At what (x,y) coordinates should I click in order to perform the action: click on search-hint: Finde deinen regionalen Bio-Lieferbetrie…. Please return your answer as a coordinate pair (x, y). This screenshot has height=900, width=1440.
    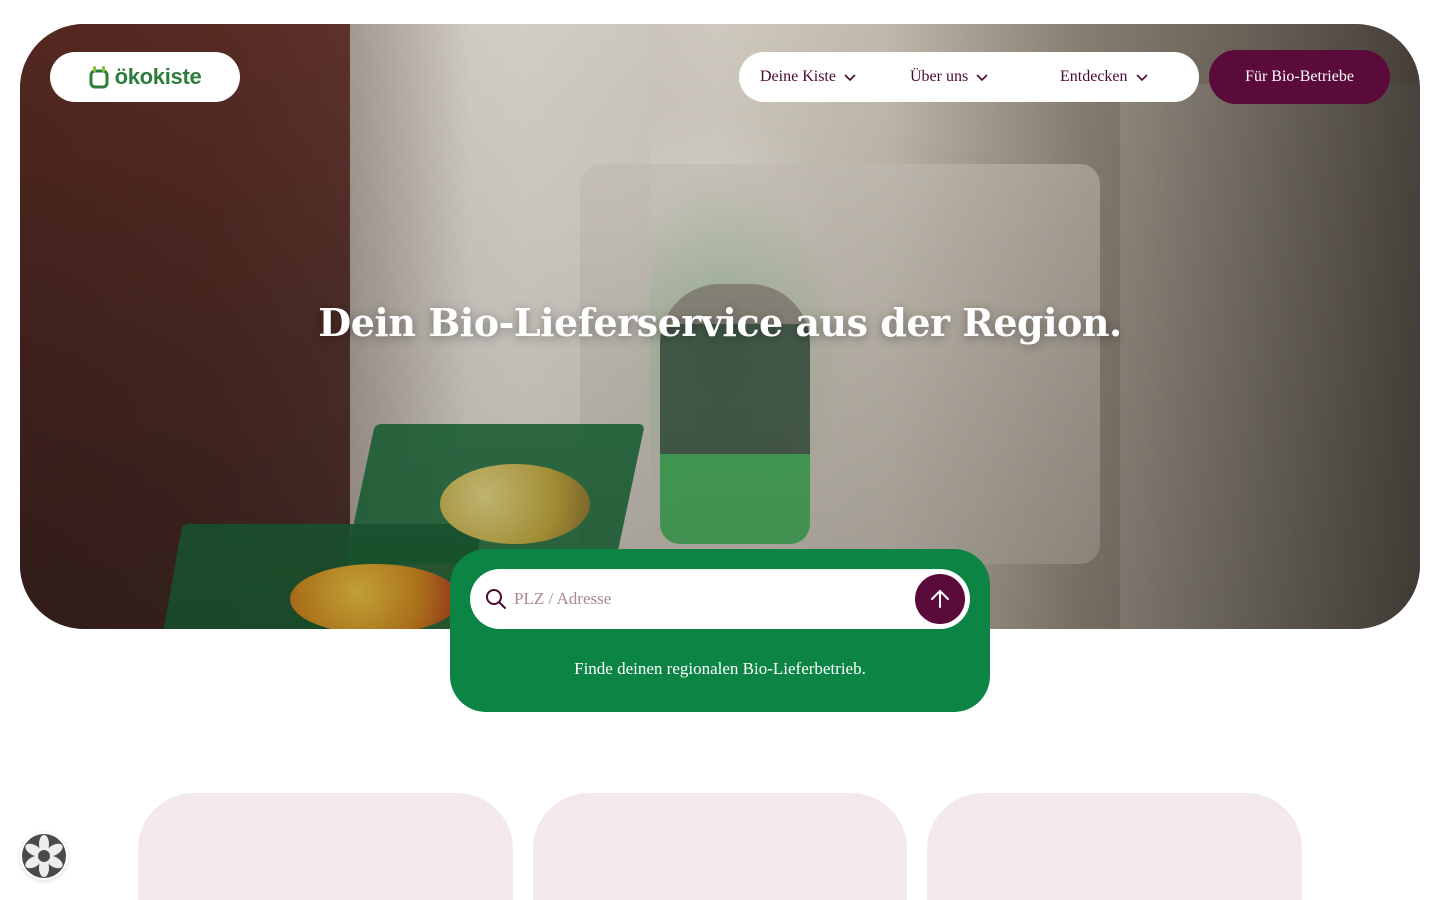
    Looking at the image, I should click on (720, 668).